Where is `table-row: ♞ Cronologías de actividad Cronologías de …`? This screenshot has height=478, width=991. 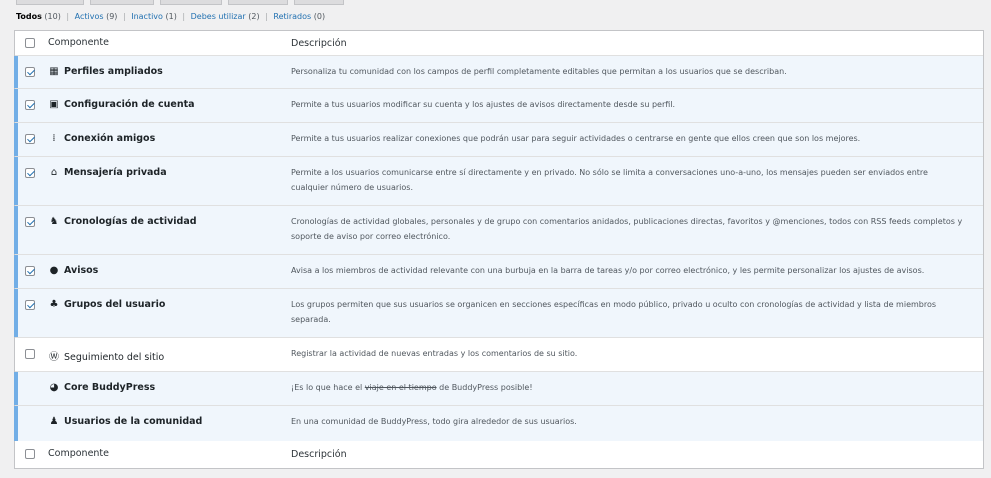 table-row: ♞ Cronologías de actividad Cronologías de … is located at coordinates (498, 230).